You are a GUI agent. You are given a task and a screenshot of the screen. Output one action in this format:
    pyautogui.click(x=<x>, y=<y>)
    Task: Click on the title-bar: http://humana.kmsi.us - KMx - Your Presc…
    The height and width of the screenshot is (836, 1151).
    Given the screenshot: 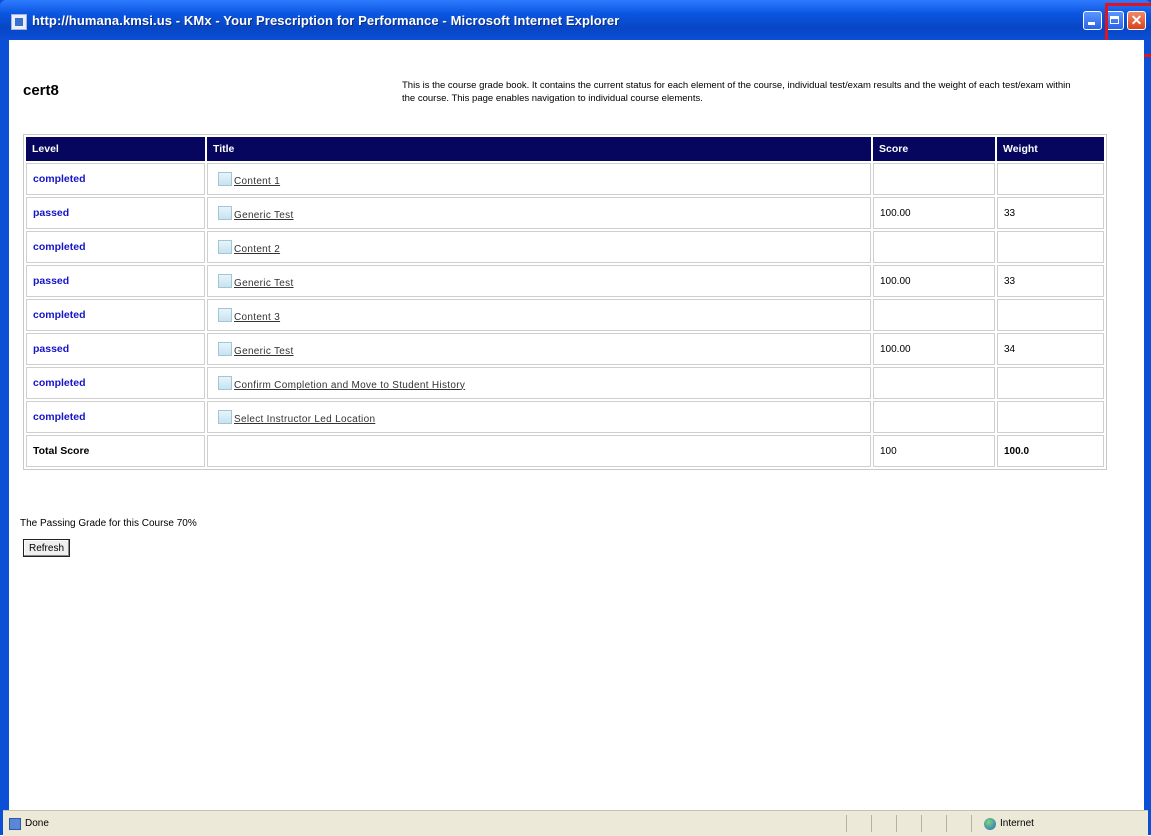 What is the action you would take?
    pyautogui.click(x=575, y=20)
    